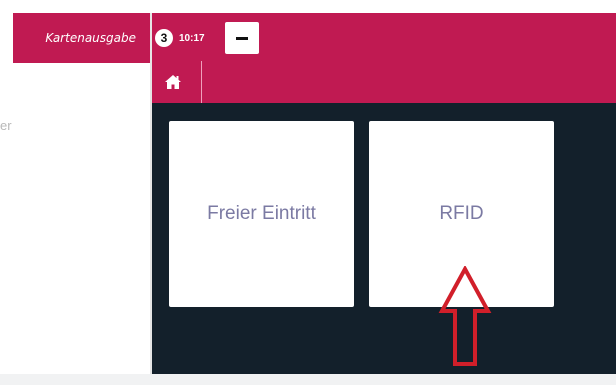 This screenshot has height=385, width=616. Describe the element at coordinates (201, 82) in the screenshot. I see `nav-separator` at that location.